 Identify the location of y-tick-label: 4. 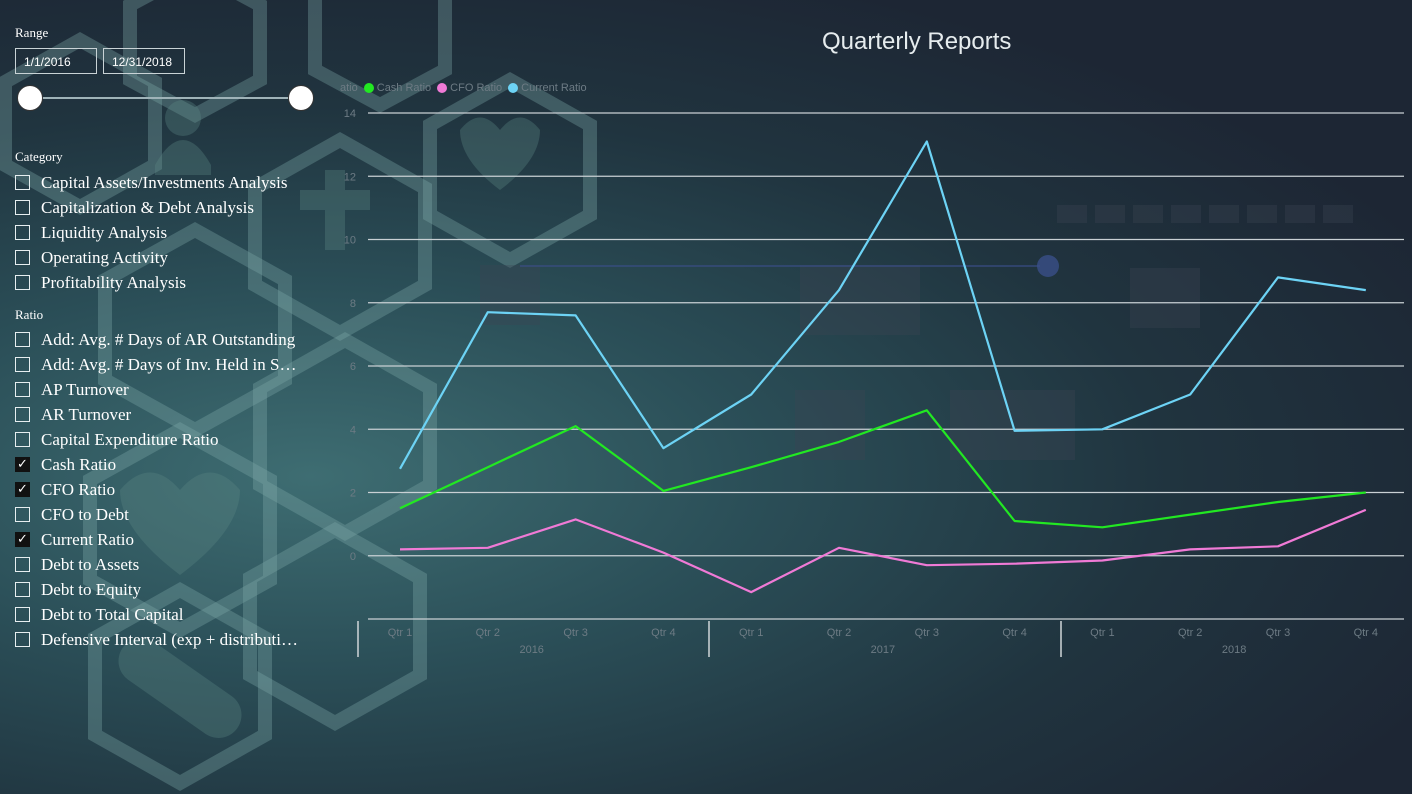
(353, 430).